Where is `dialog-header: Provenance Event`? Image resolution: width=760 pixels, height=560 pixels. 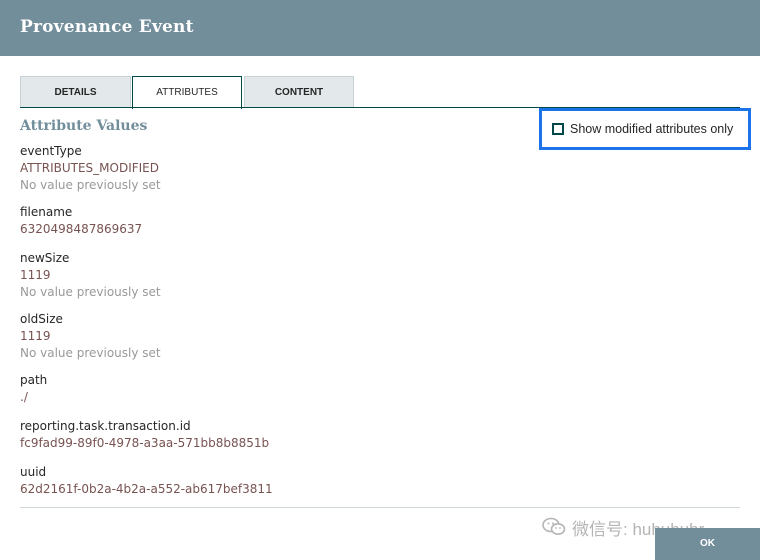
dialog-header: Provenance Event is located at coordinates (380, 28).